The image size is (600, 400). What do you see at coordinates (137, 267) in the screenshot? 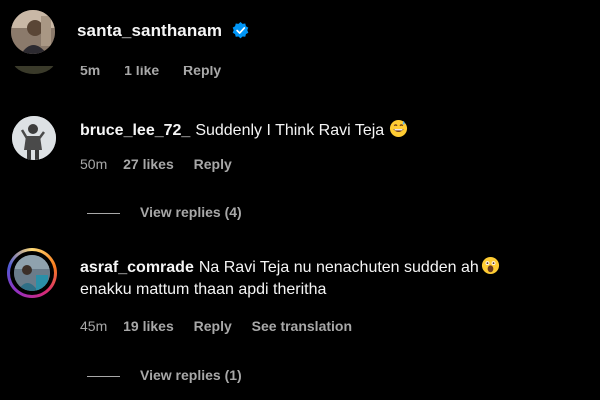
I see `comment-username: asraf_comrade` at bounding box center [137, 267].